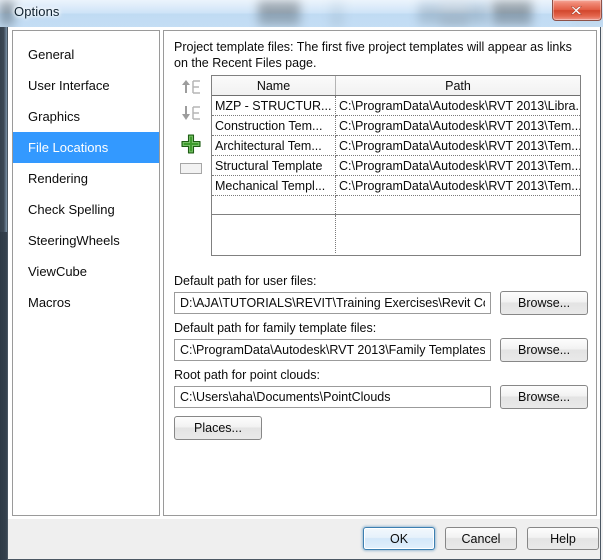 This screenshot has height=560, width=603. What do you see at coordinates (191, 125) in the screenshot?
I see `table-toolbar` at bounding box center [191, 125].